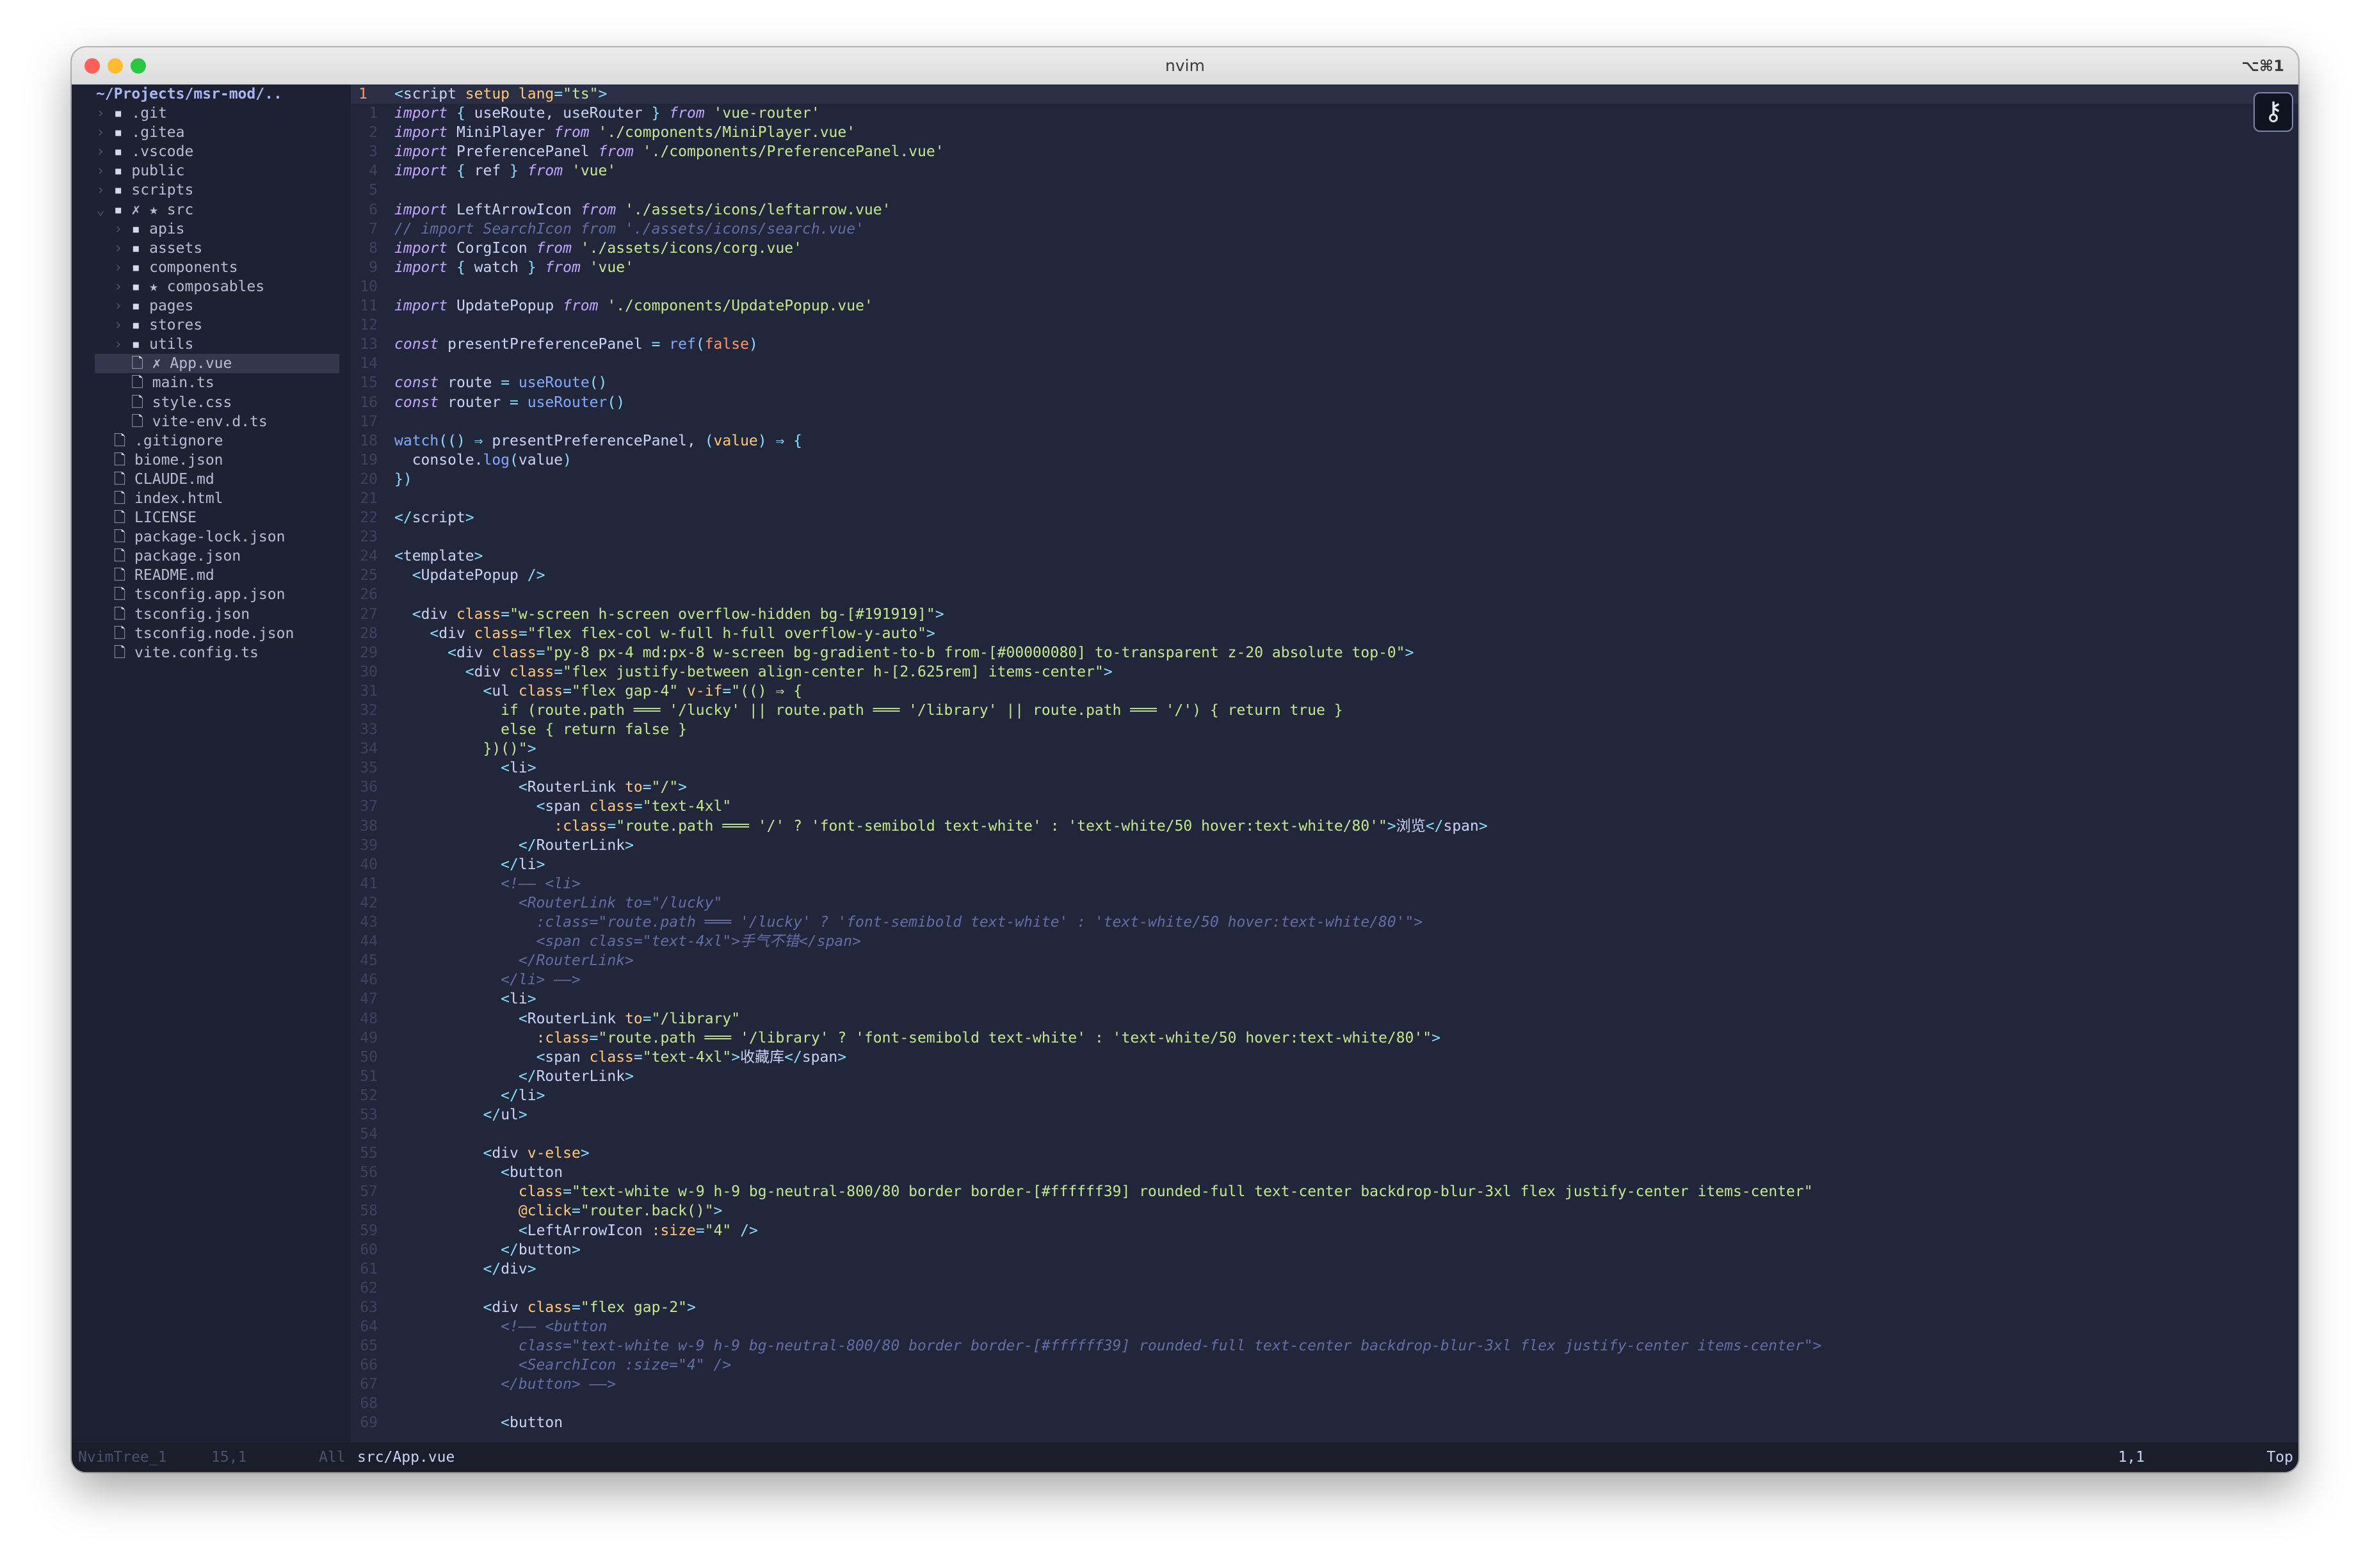 The height and width of the screenshot is (1568, 2370). I want to click on tree-item: › ▪ .gitea, so click(212, 132).